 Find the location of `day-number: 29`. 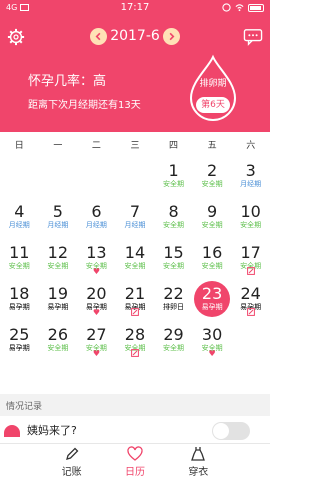

day-number: 29 is located at coordinates (173, 334).